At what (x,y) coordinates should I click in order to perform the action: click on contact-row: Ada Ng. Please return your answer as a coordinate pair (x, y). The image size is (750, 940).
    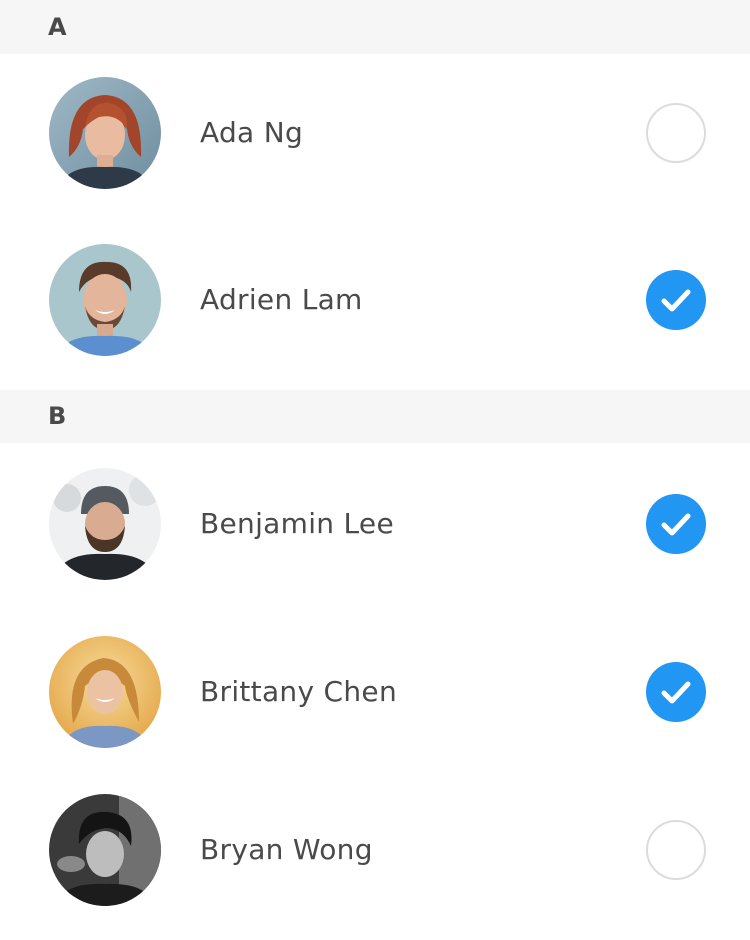
    Looking at the image, I should click on (375, 133).